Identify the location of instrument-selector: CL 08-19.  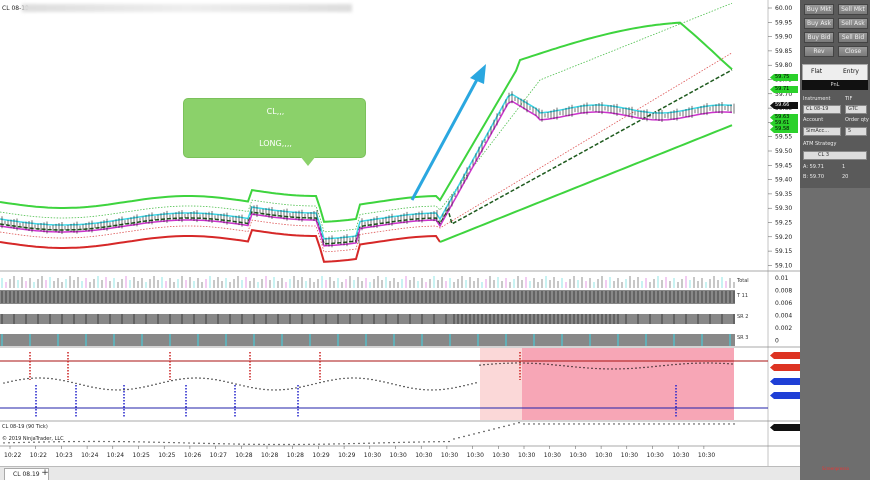
(822, 109).